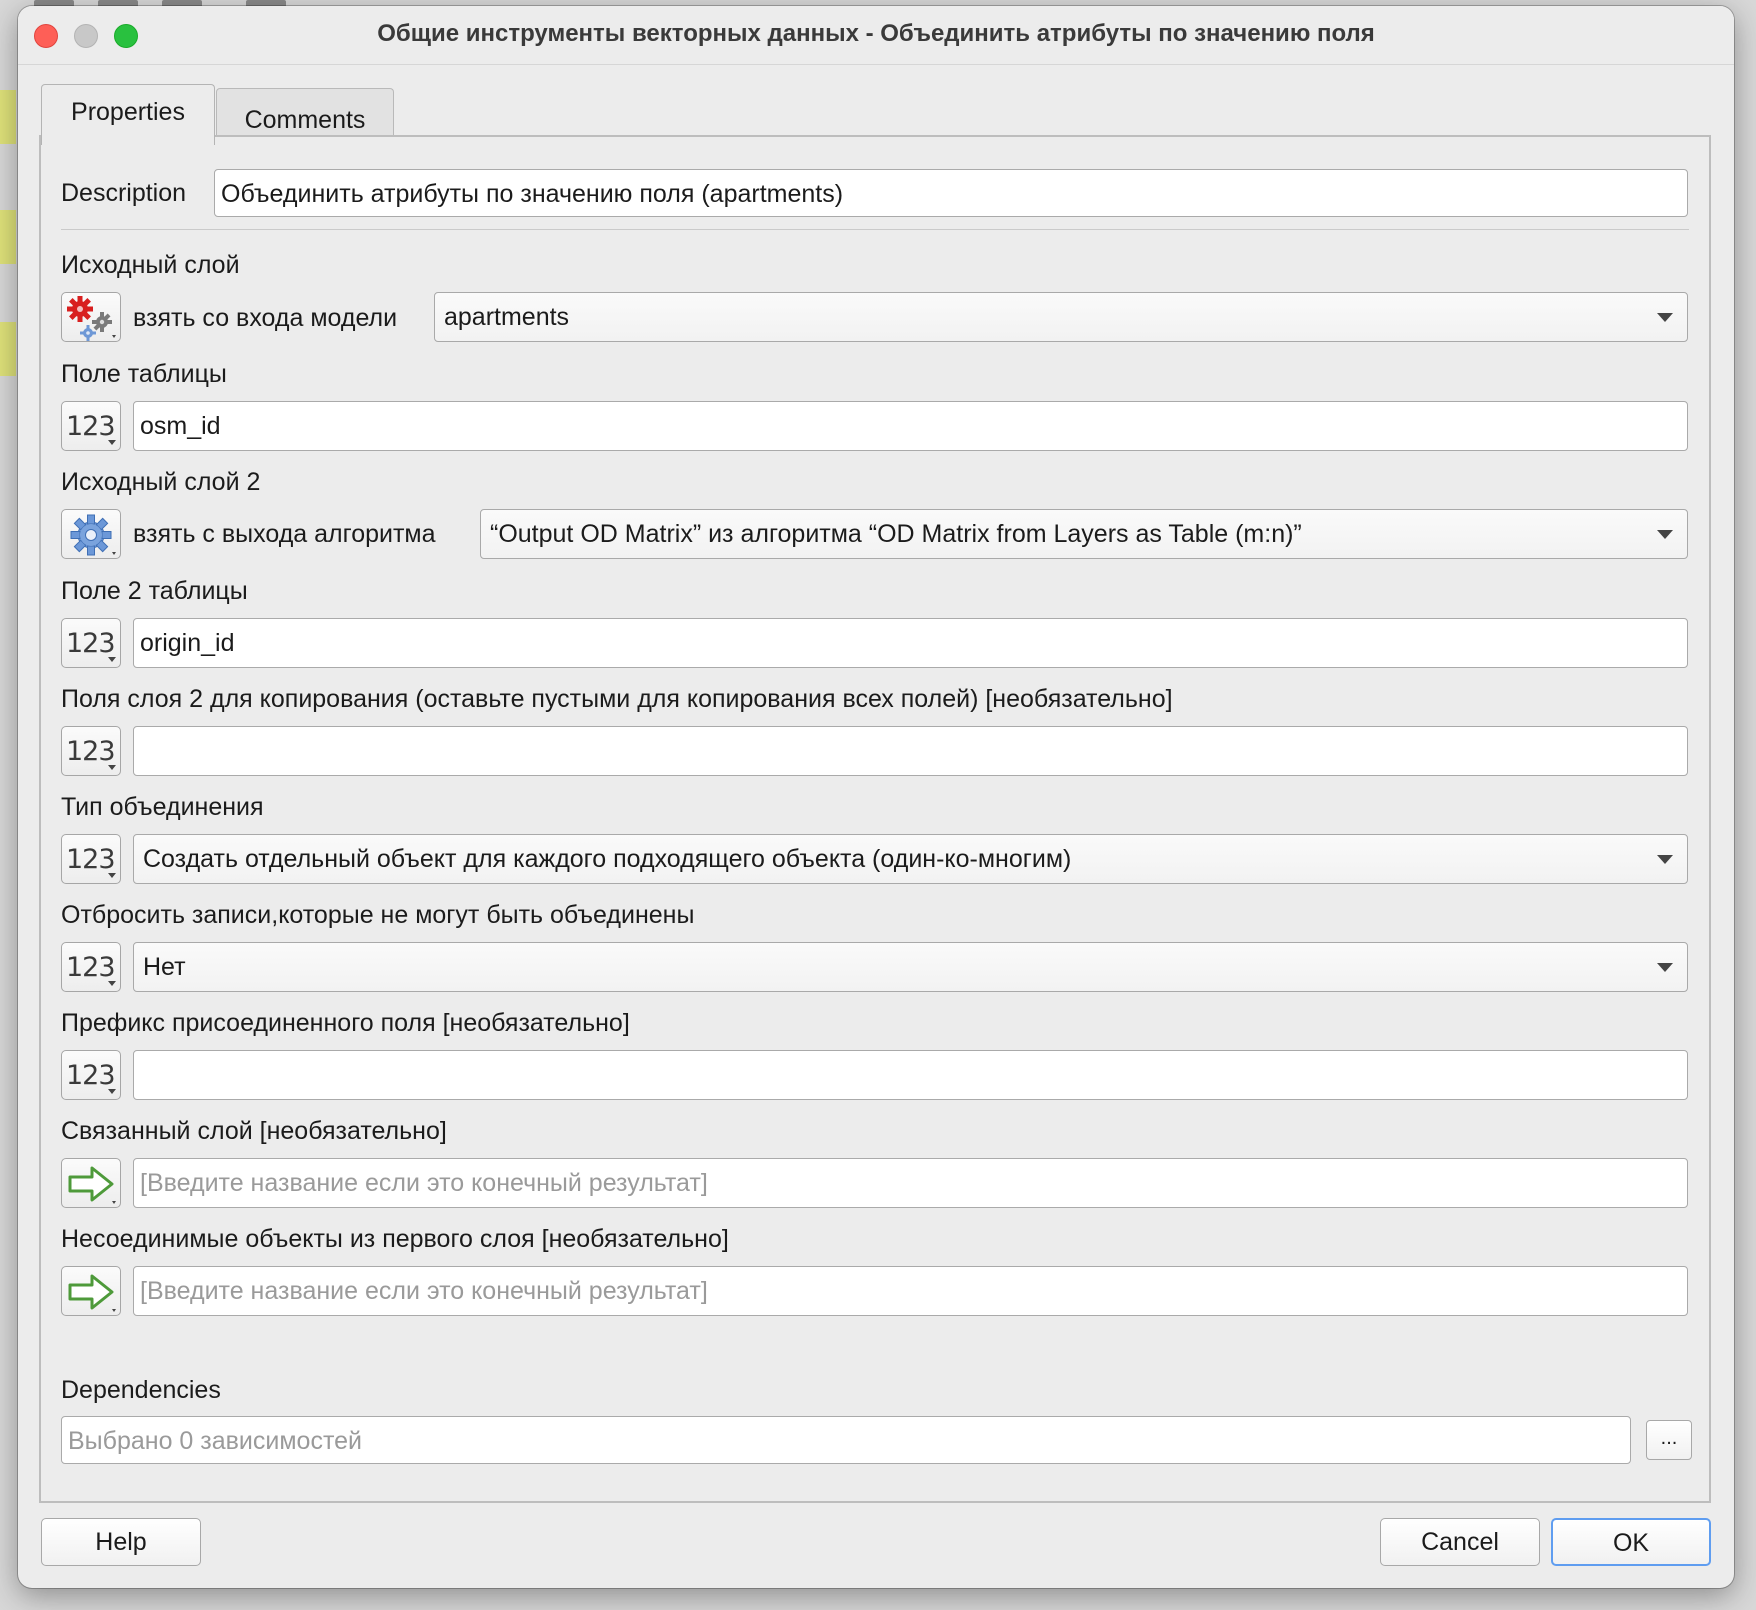 The image size is (1756, 1610). I want to click on join-type-source-button: 123, so click(91, 859).